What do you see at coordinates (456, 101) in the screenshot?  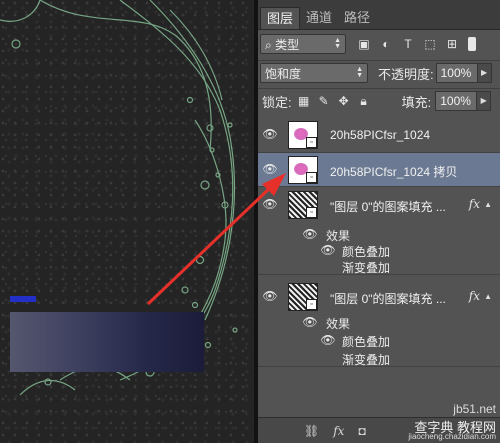 I see `fill-input: 100%` at bounding box center [456, 101].